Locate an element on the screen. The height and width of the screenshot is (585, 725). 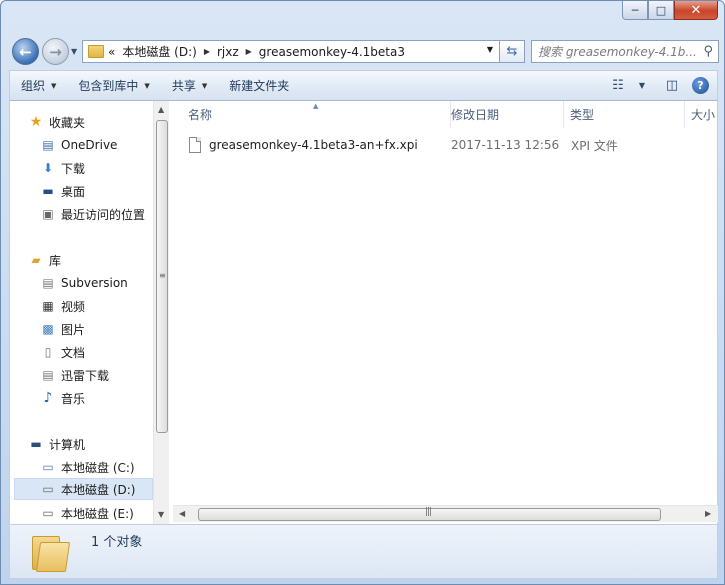
refresh-button: ⇆ is located at coordinates (512, 51).